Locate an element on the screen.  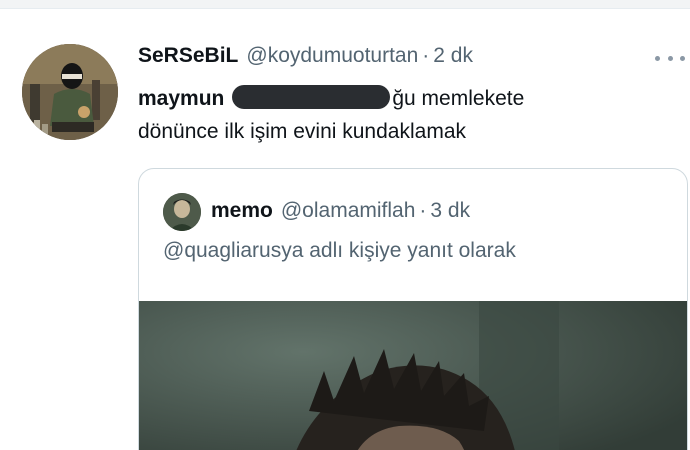
author-display-name: SeRSeBiL is located at coordinates (188, 56).